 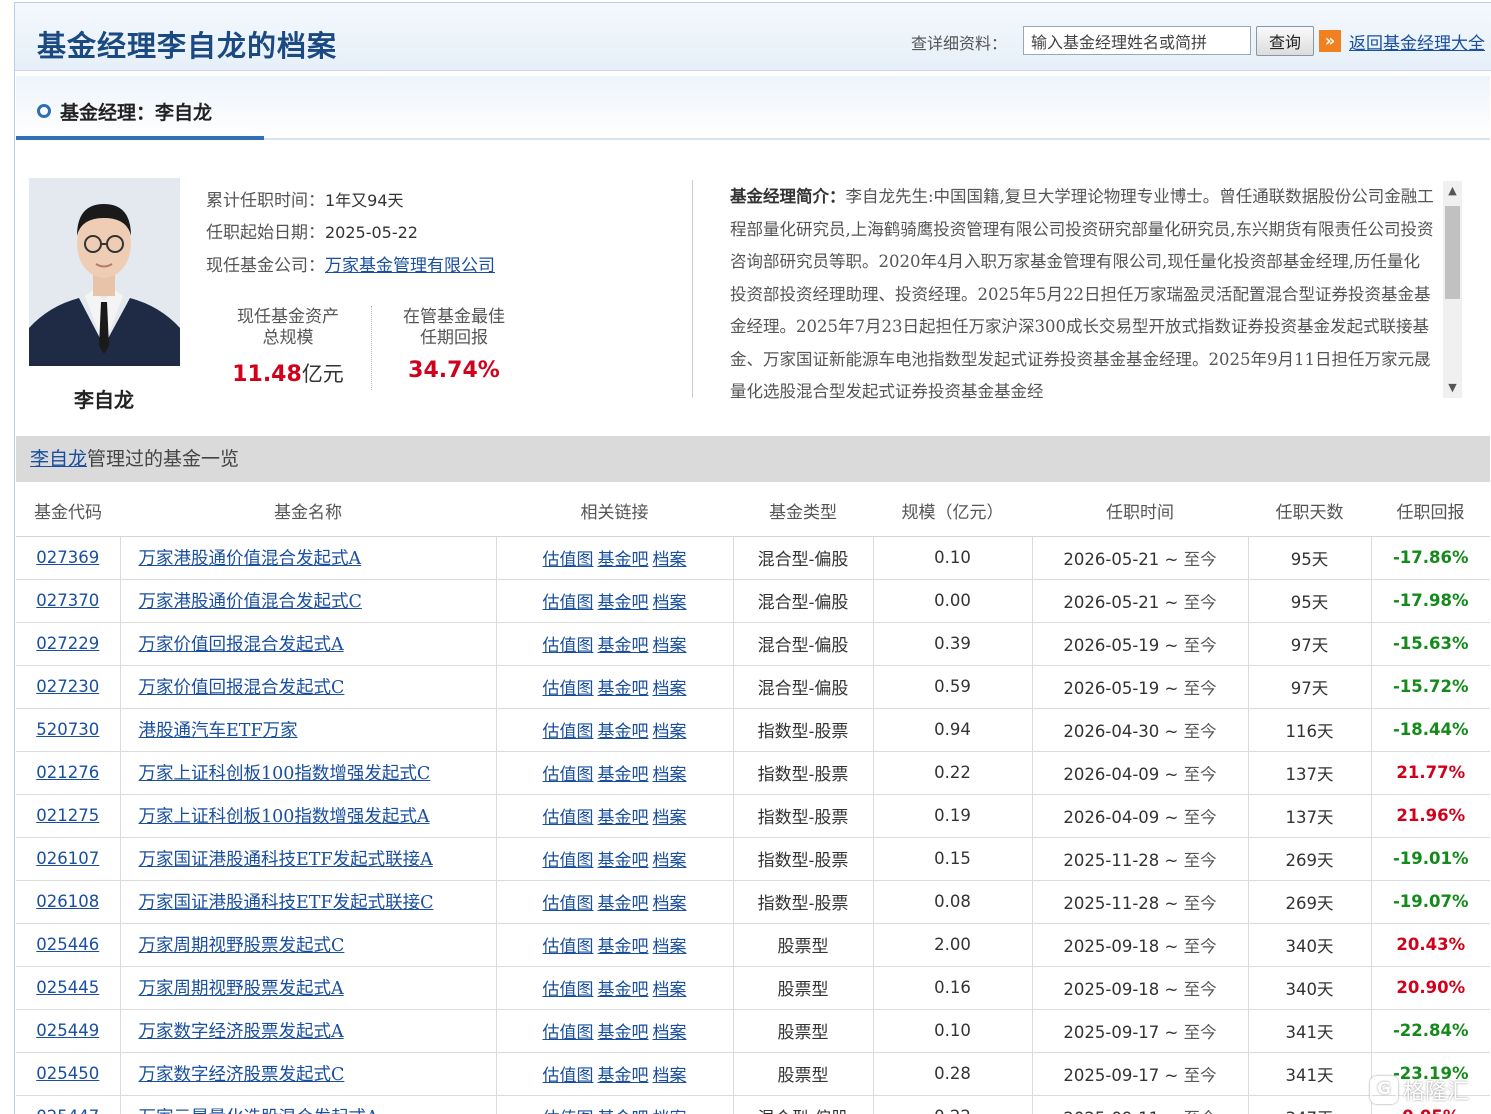 I want to click on fund-code-cell: 021276, so click(x=68, y=773).